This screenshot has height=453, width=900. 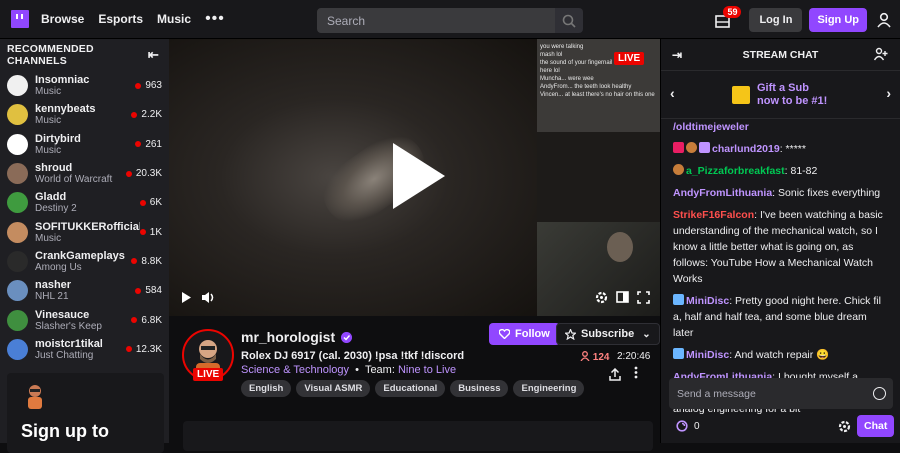 I want to click on fullscreen-icon, so click(x=643, y=297).